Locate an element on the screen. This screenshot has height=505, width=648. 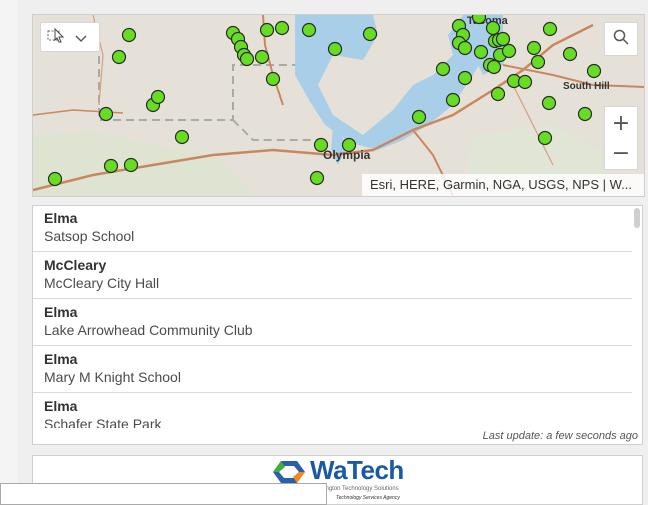
zoom-in-button: + is located at coordinates (621, 123).